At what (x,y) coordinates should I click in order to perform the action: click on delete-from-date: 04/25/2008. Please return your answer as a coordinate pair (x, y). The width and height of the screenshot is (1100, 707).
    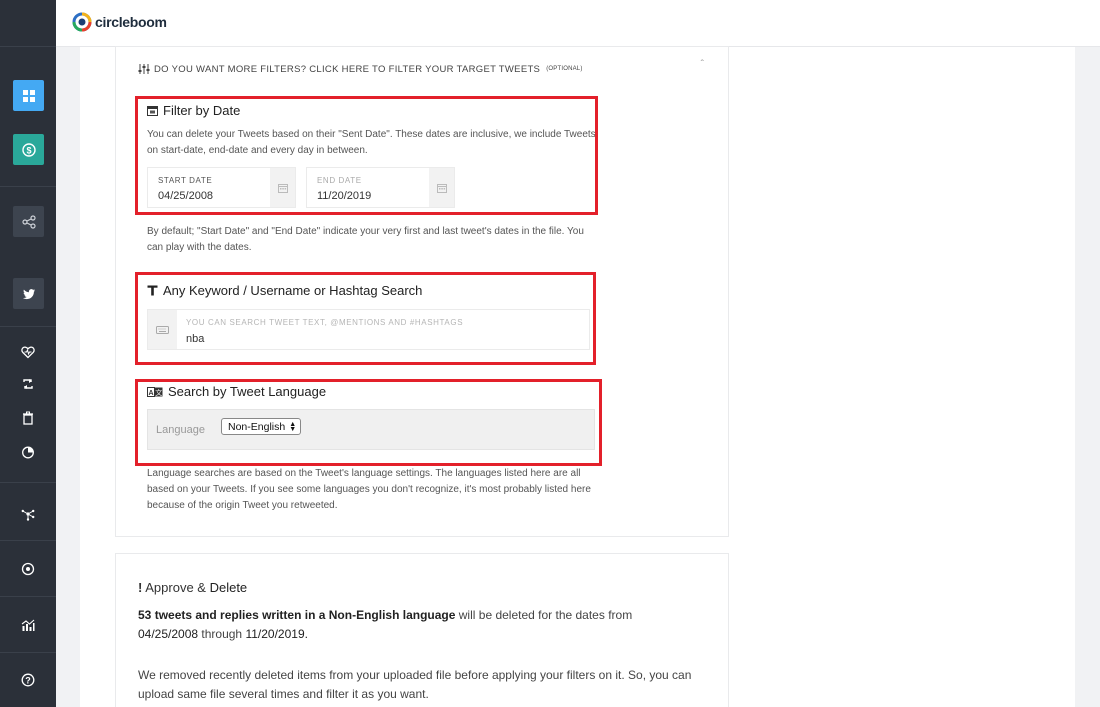
    Looking at the image, I should click on (168, 634).